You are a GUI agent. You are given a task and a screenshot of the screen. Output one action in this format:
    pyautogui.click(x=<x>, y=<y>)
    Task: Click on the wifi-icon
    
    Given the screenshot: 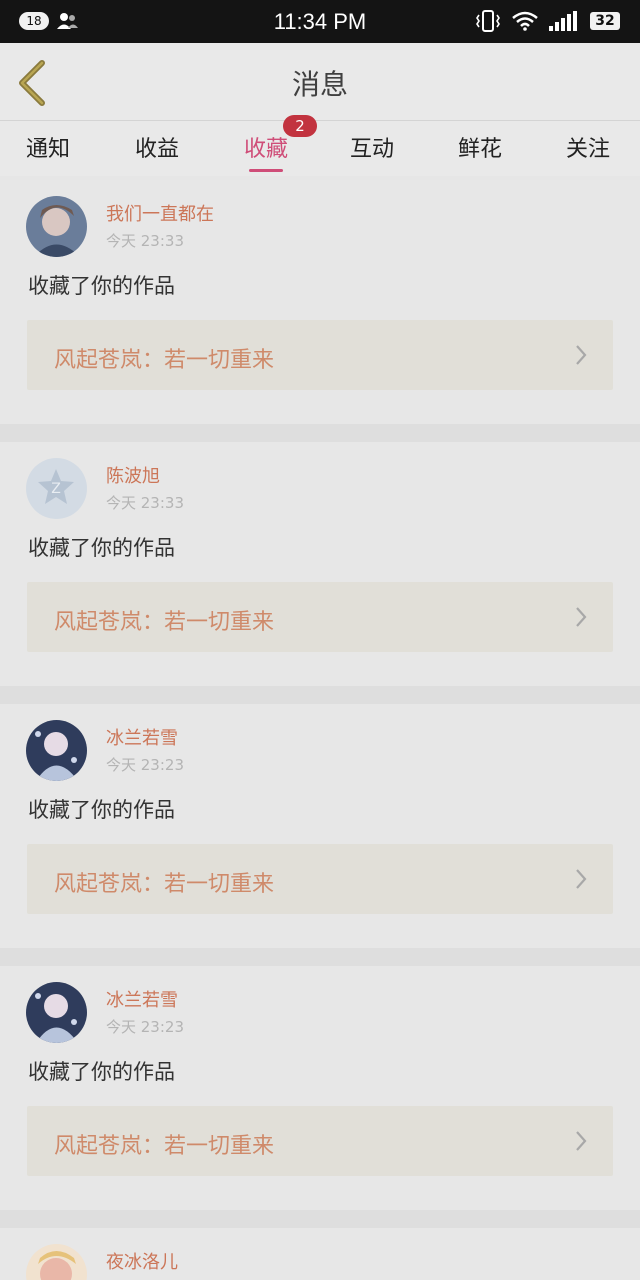 What is the action you would take?
    pyautogui.click(x=525, y=21)
    